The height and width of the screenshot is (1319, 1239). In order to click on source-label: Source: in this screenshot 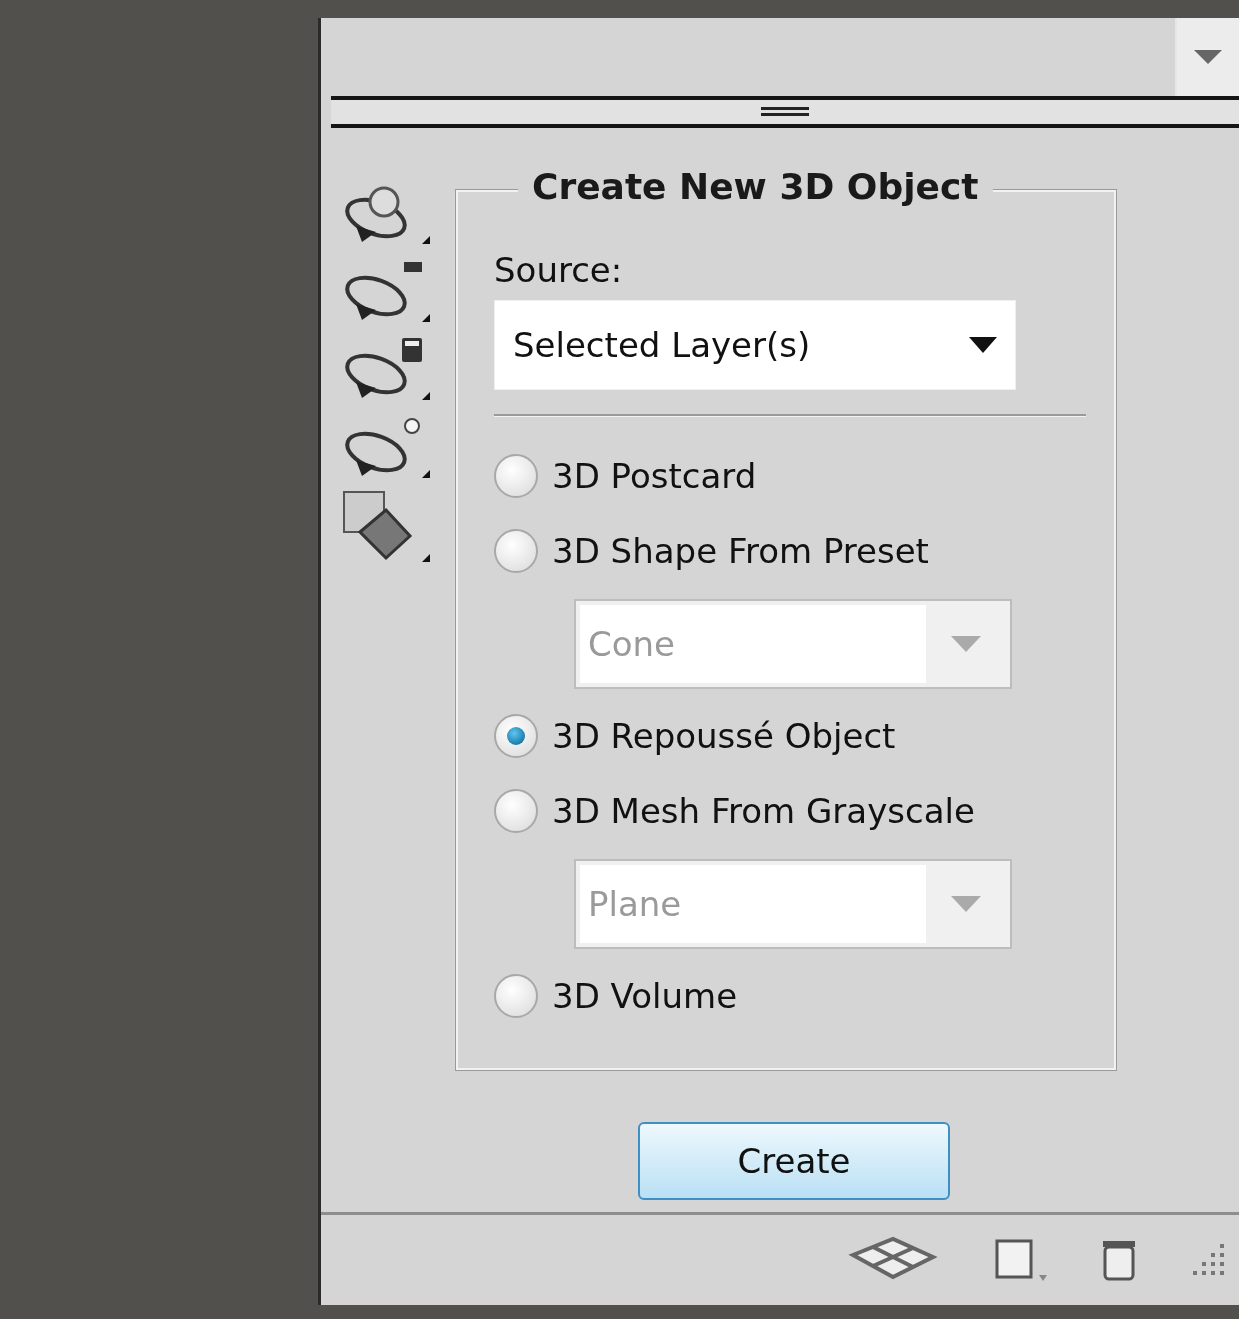, I will do `click(559, 271)`.